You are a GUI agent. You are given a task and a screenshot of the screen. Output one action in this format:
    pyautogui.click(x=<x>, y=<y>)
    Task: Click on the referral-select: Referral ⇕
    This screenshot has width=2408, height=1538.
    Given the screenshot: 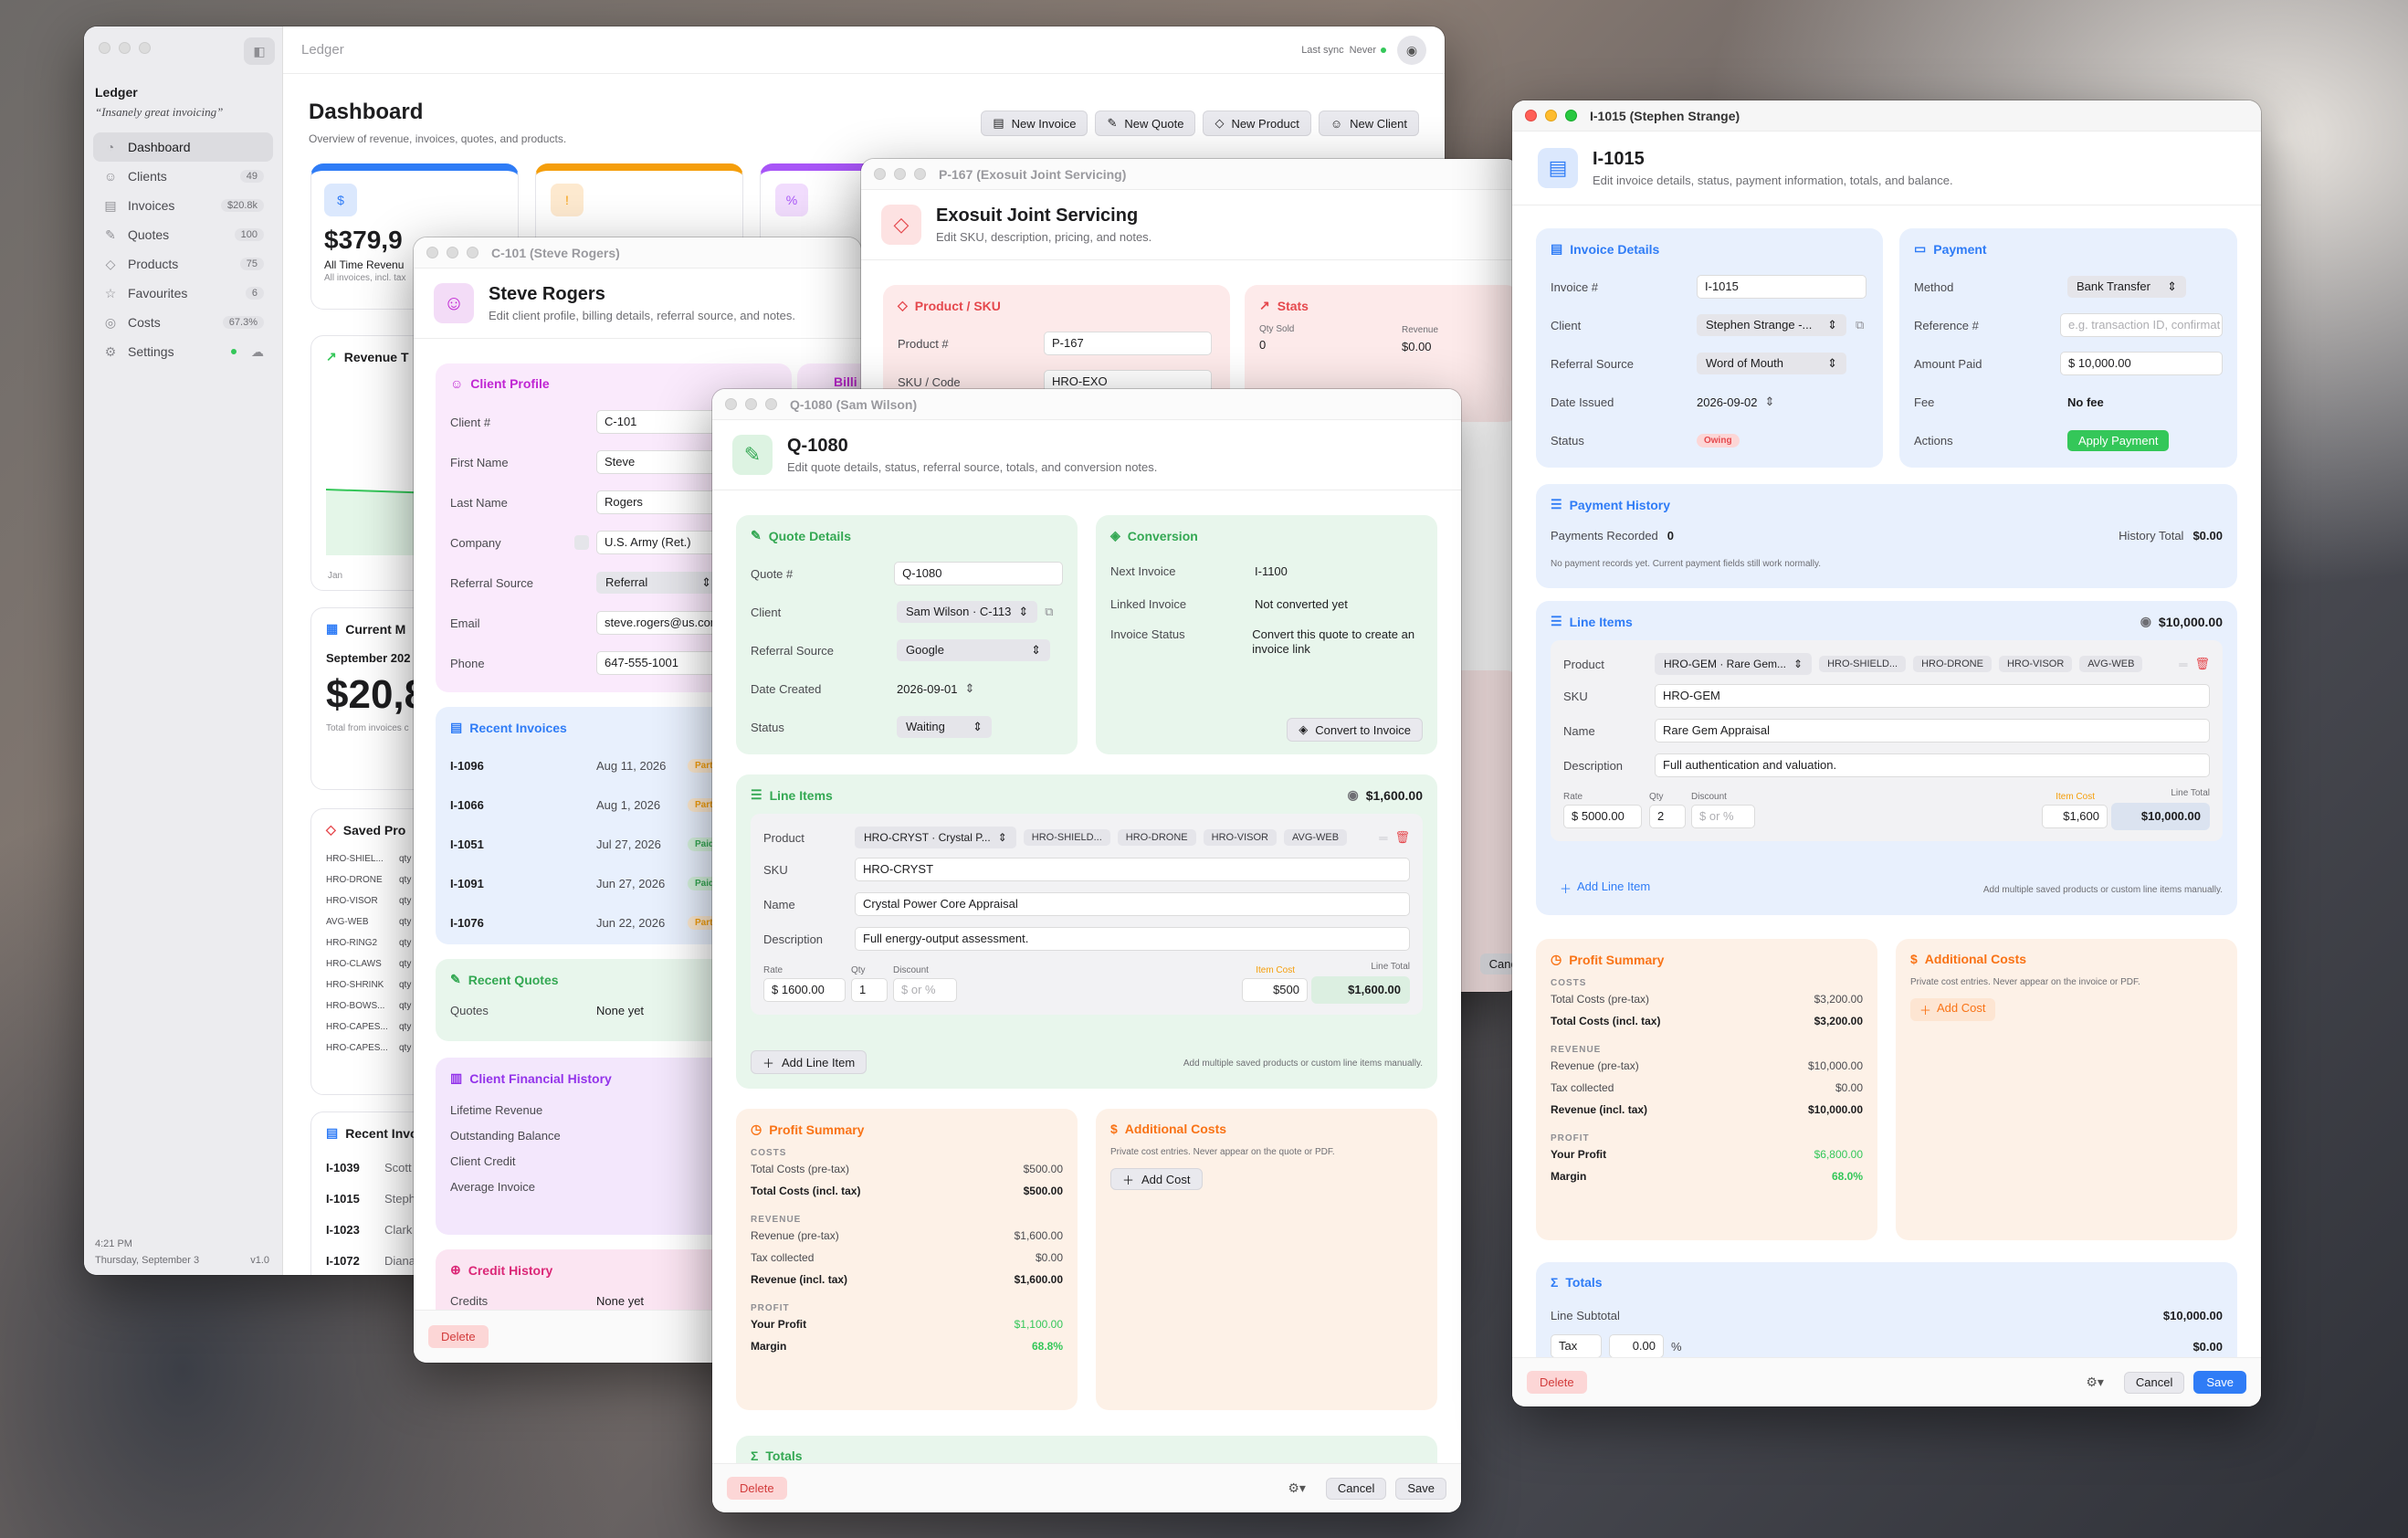 What is the action you would take?
    pyautogui.click(x=658, y=583)
    